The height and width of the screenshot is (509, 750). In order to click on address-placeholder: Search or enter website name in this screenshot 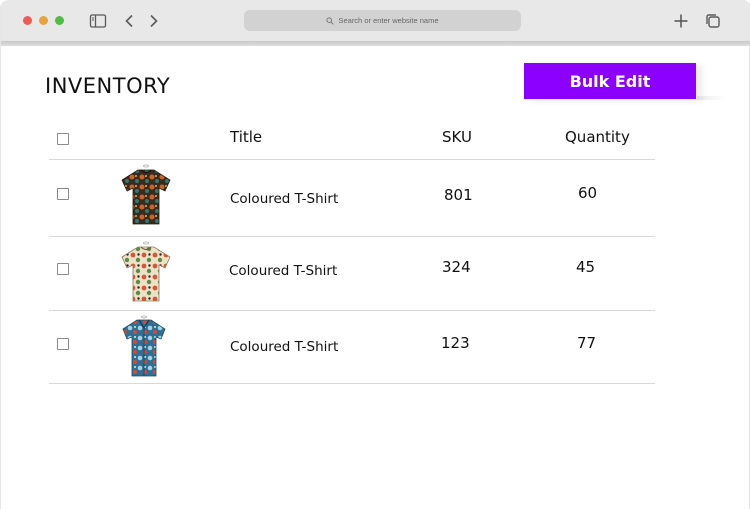, I will do `click(388, 20)`.